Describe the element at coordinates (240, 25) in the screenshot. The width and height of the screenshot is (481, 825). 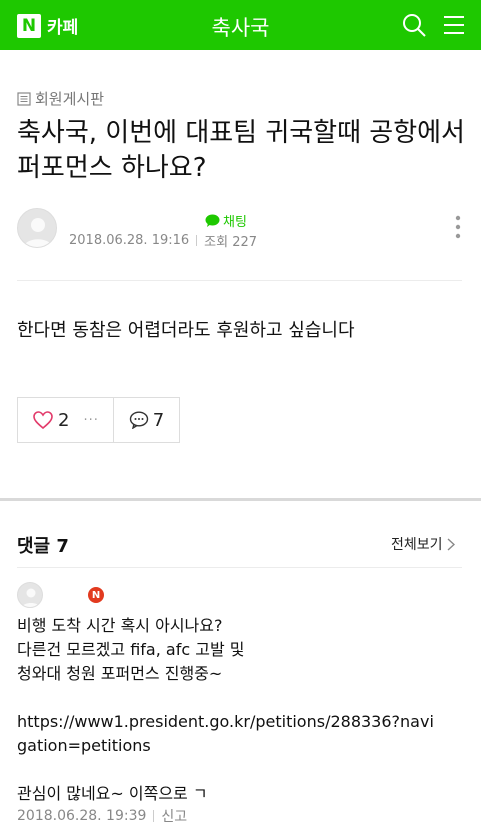
I see `top-bar: N 카페 축사국` at that location.